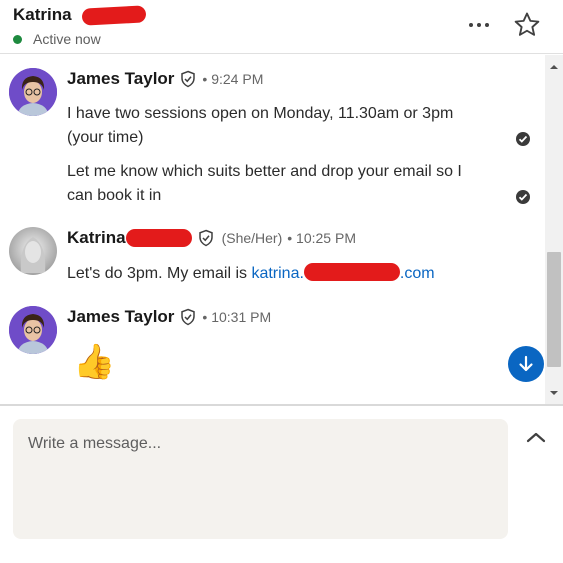 Image resolution: width=563 pixels, height=563 pixels. Describe the element at coordinates (554, 309) in the screenshot. I see `scroll-thumb` at that location.